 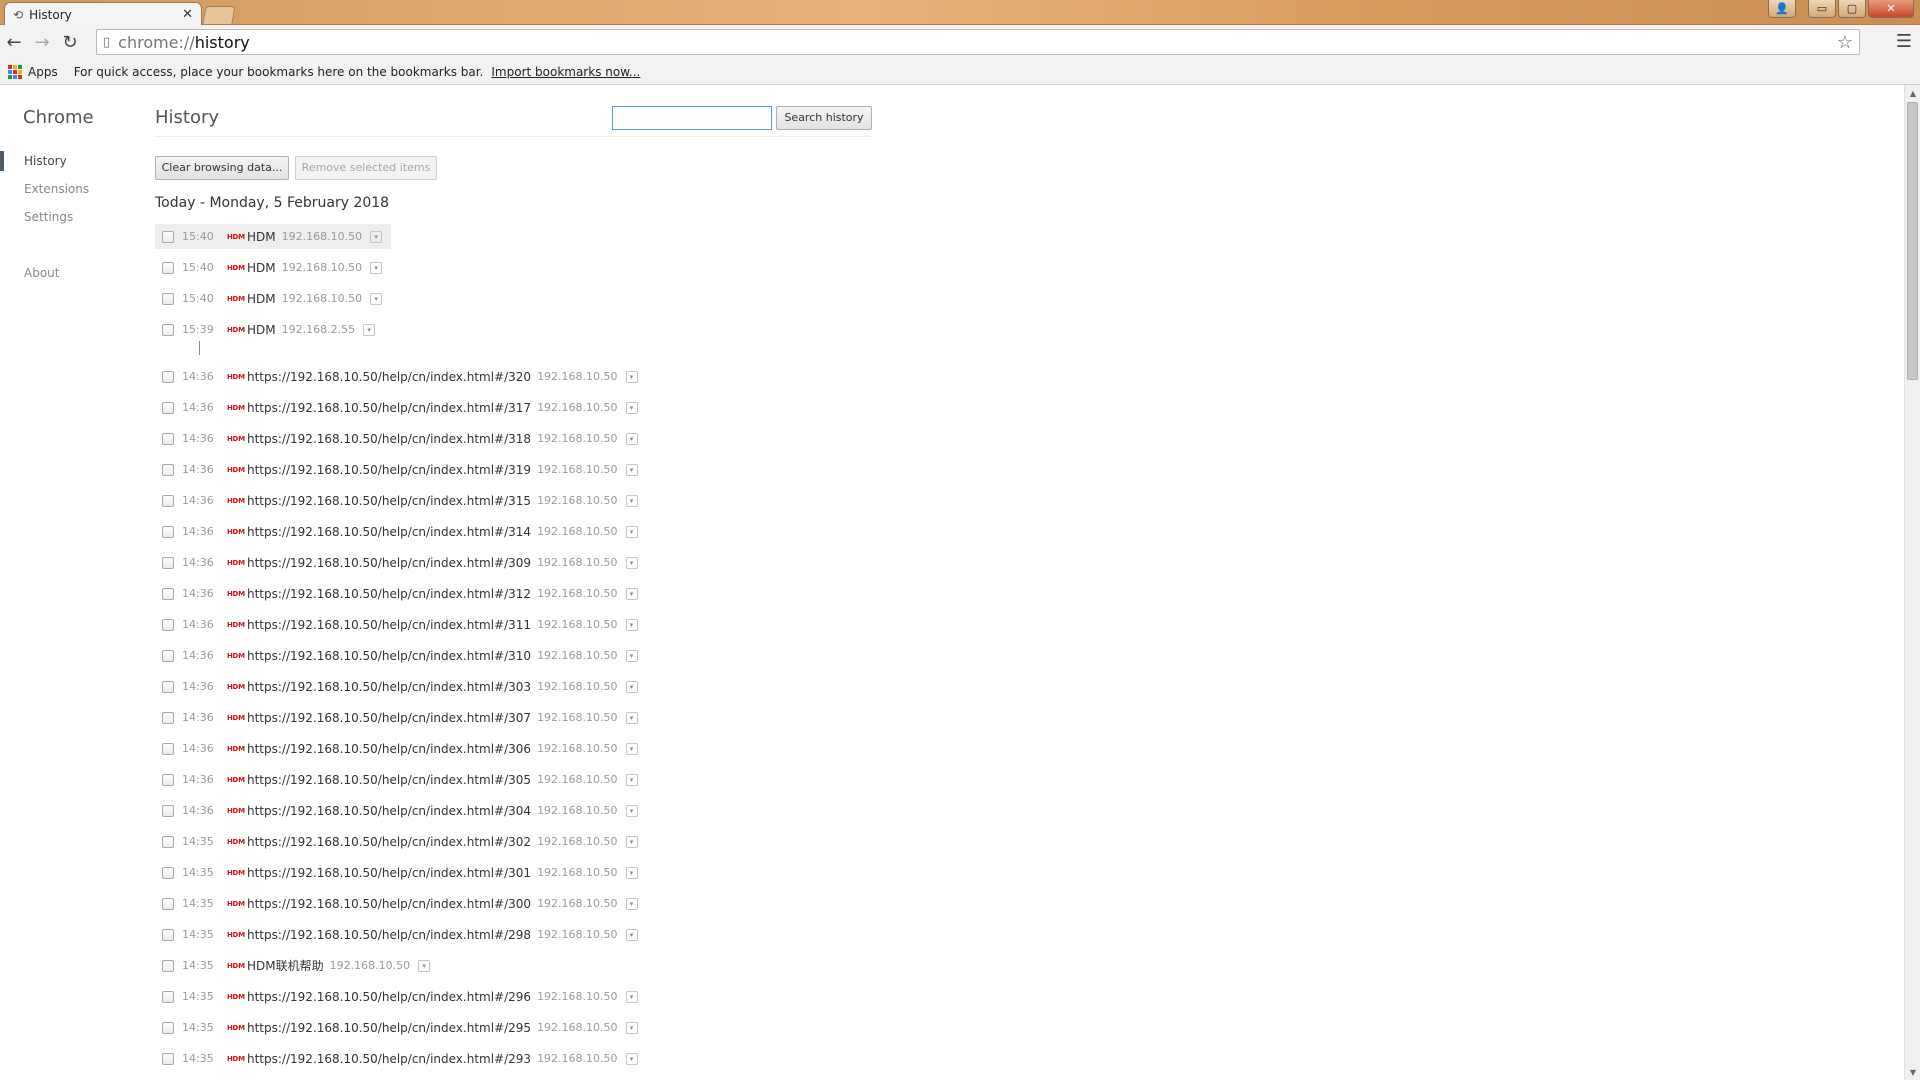 What do you see at coordinates (824, 118) in the screenshot?
I see `search-history-button: Search history` at bounding box center [824, 118].